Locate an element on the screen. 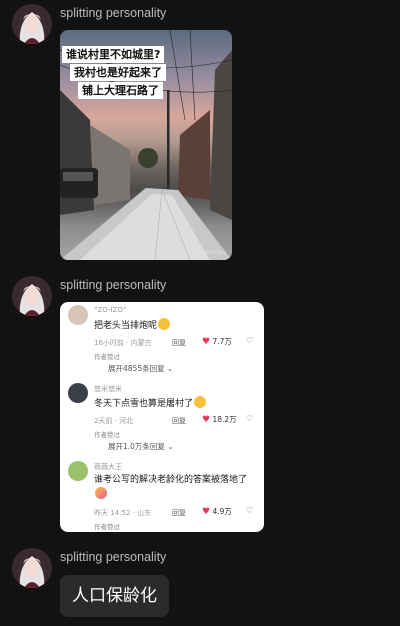  expand-replies-button: 展开1.0万条回复 ⌄ is located at coordinates (141, 446).